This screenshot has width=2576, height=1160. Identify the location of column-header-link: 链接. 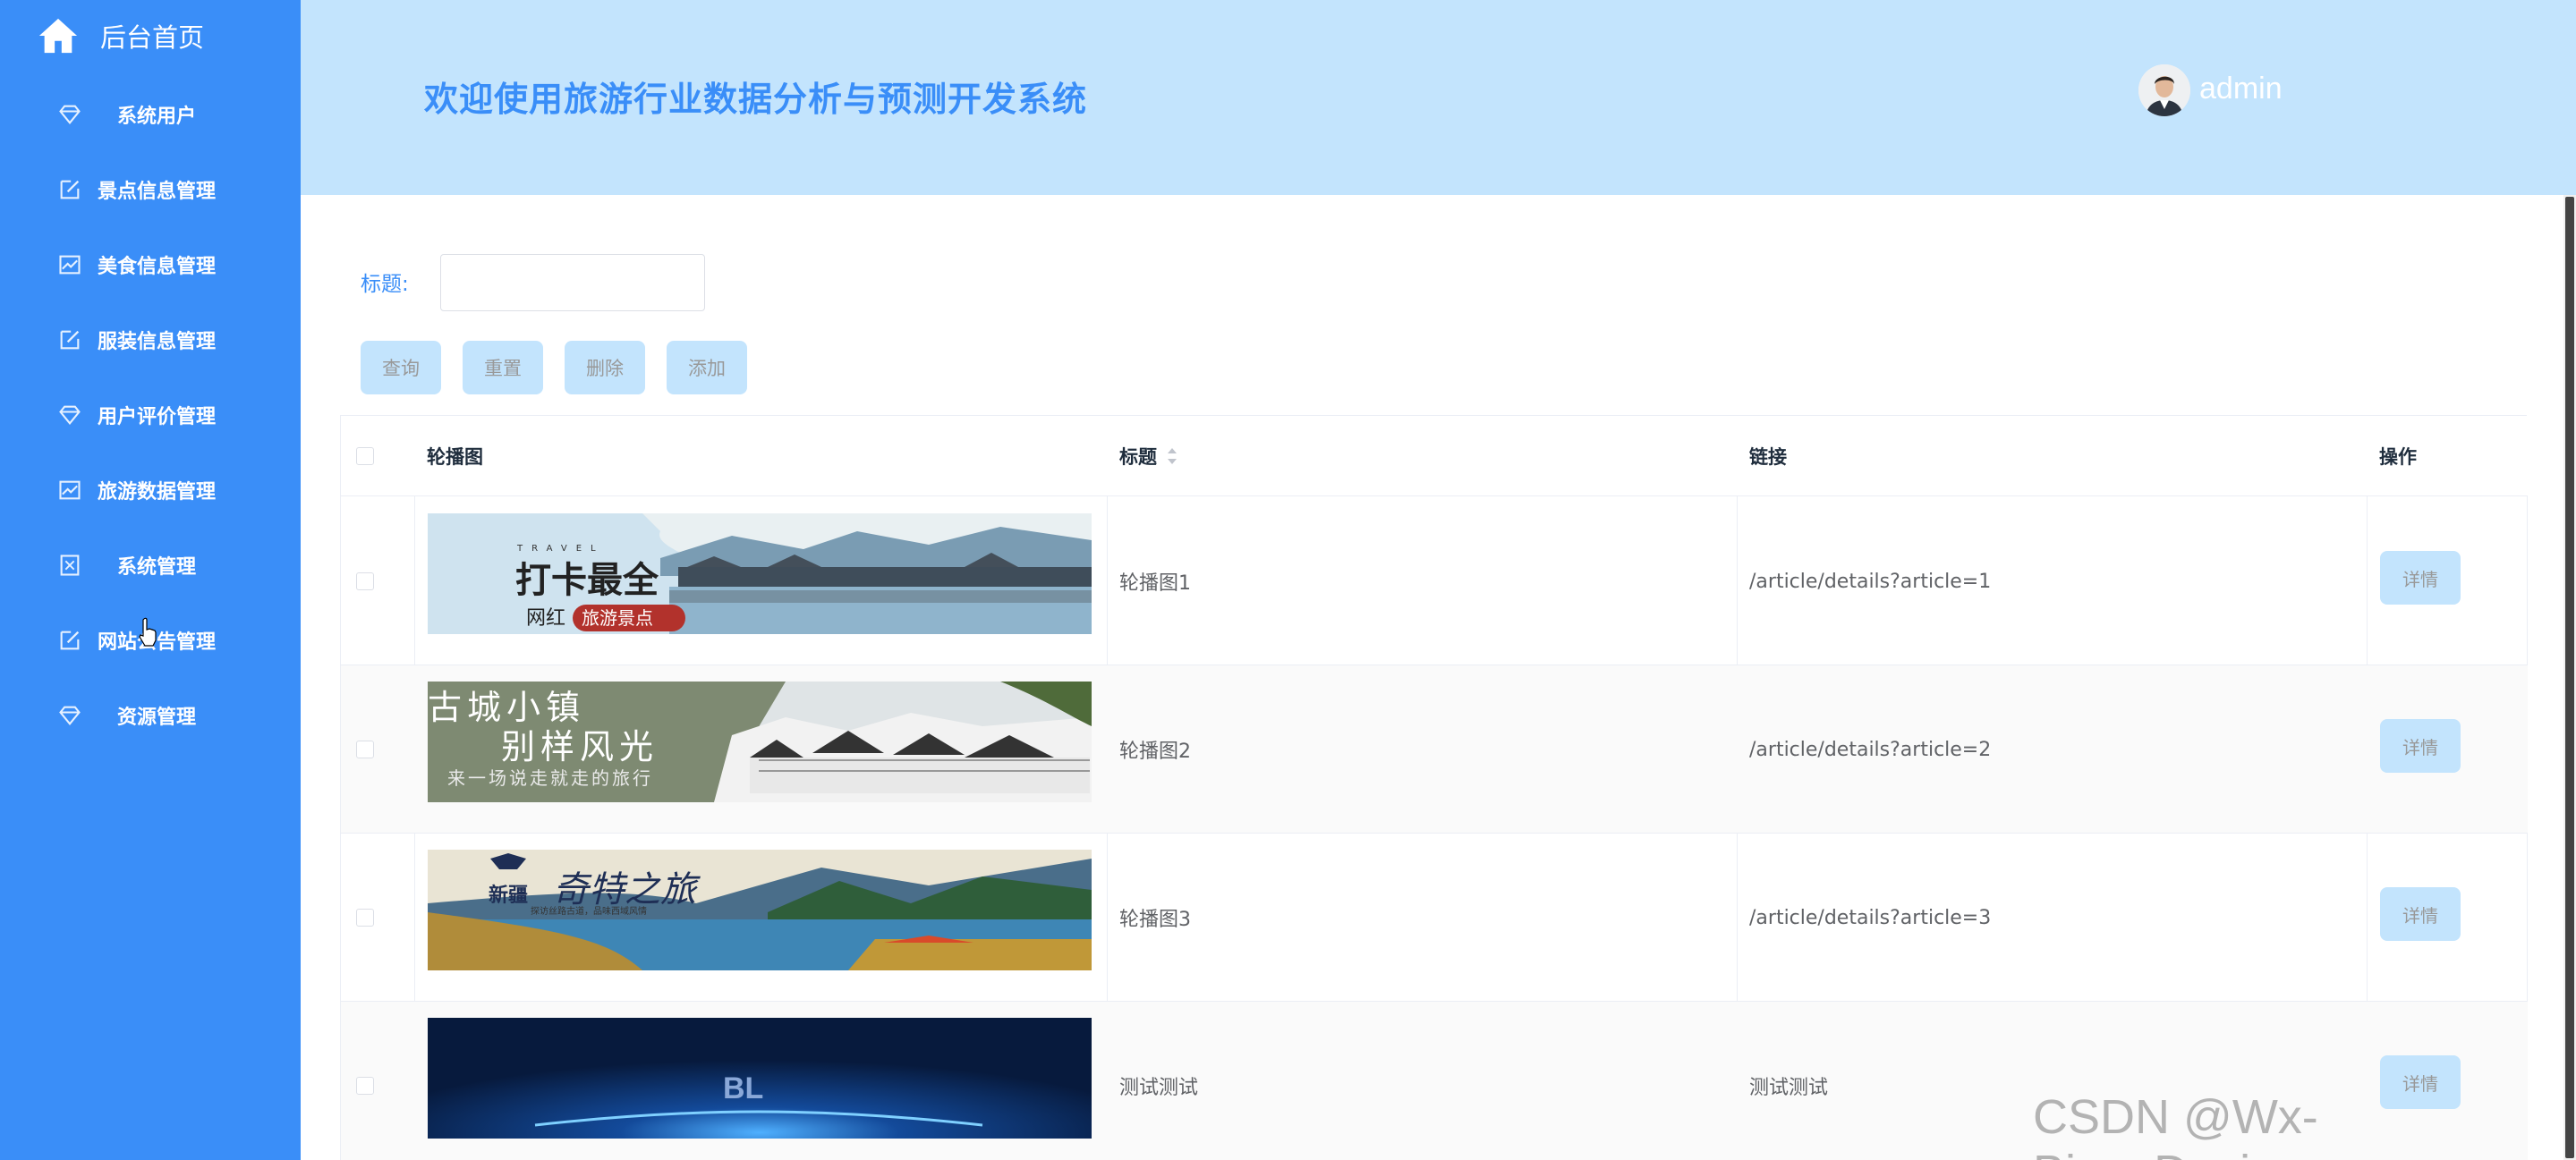
(1768, 457).